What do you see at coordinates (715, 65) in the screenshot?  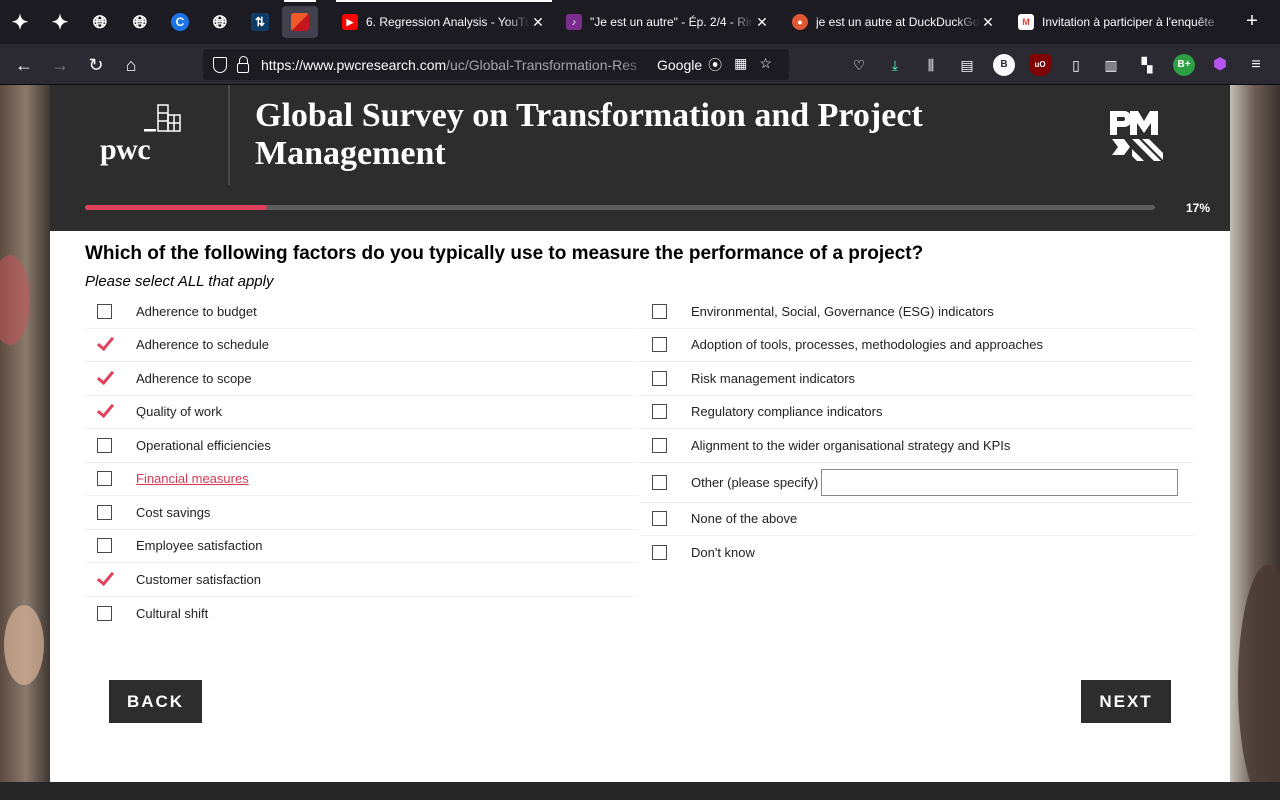 I see `fingerprint-icon: ⦿` at bounding box center [715, 65].